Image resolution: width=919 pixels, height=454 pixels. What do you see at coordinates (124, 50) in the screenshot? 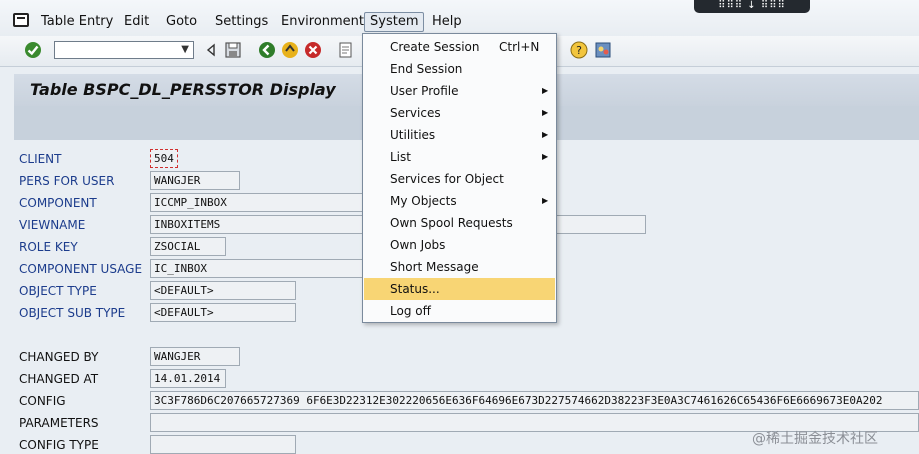
I see `command-field: ▼` at bounding box center [124, 50].